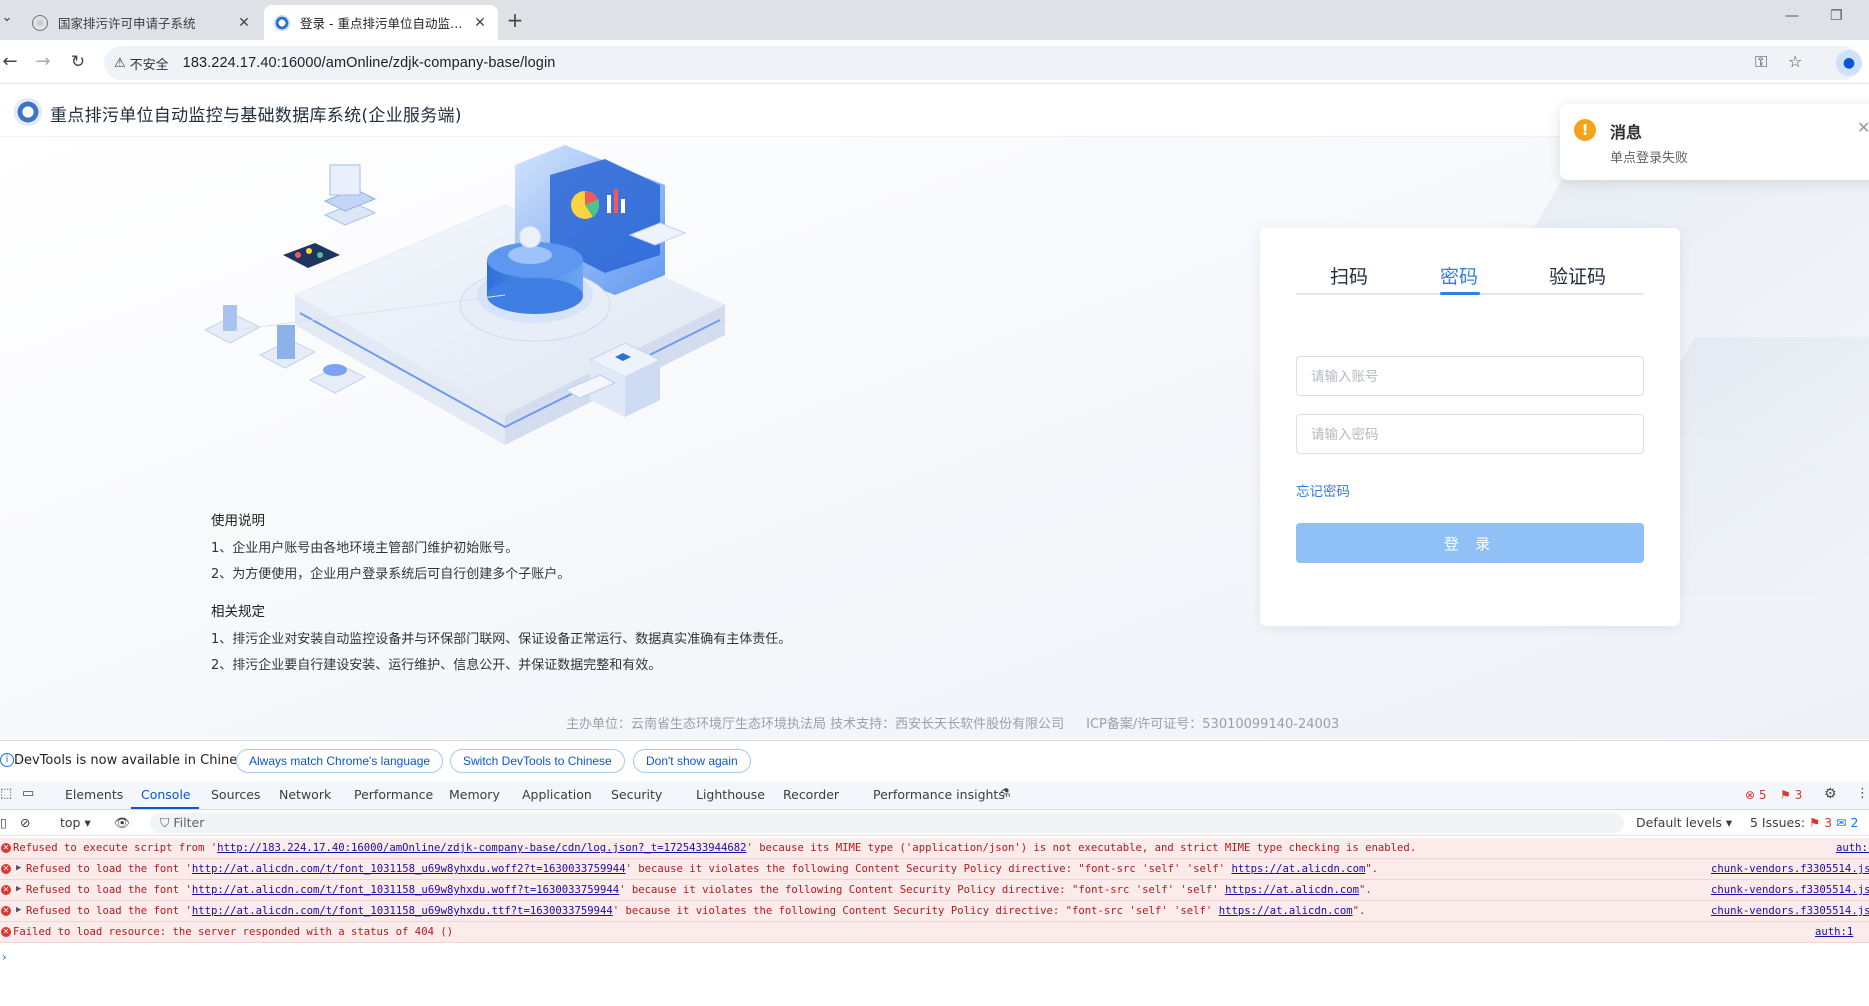 The width and height of the screenshot is (1869, 1006). What do you see at coordinates (1854, 822) in the screenshot?
I see `issues-info-value: 2` at bounding box center [1854, 822].